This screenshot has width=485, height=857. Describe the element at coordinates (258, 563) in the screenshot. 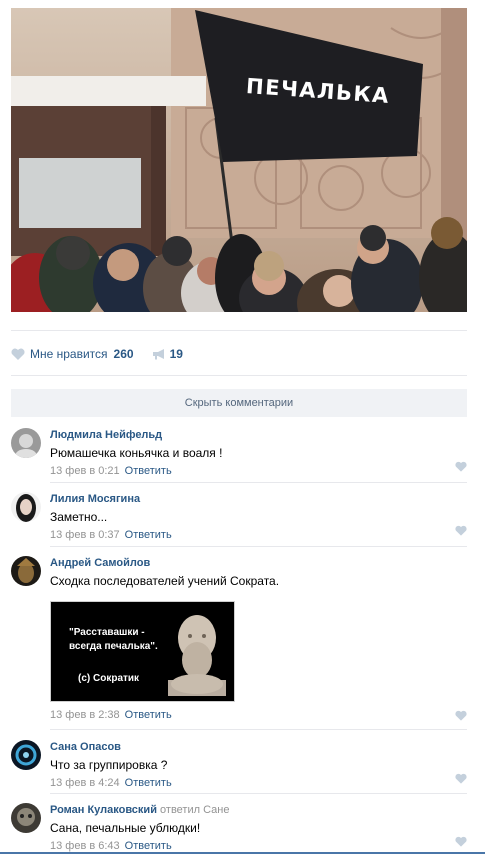

I see `comment-author: Андрей Самойлов` at that location.